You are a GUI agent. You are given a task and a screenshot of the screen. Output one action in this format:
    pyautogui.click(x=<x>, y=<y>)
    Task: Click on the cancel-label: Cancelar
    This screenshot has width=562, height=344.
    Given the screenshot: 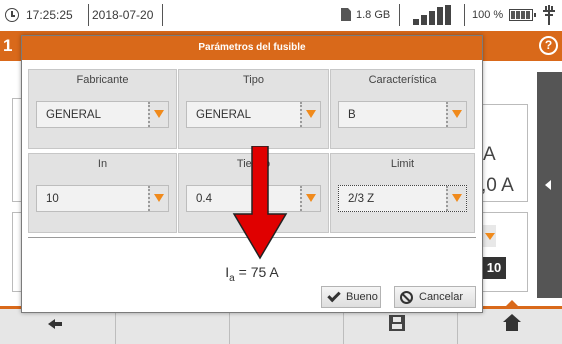 What is the action you would take?
    pyautogui.click(x=441, y=297)
    